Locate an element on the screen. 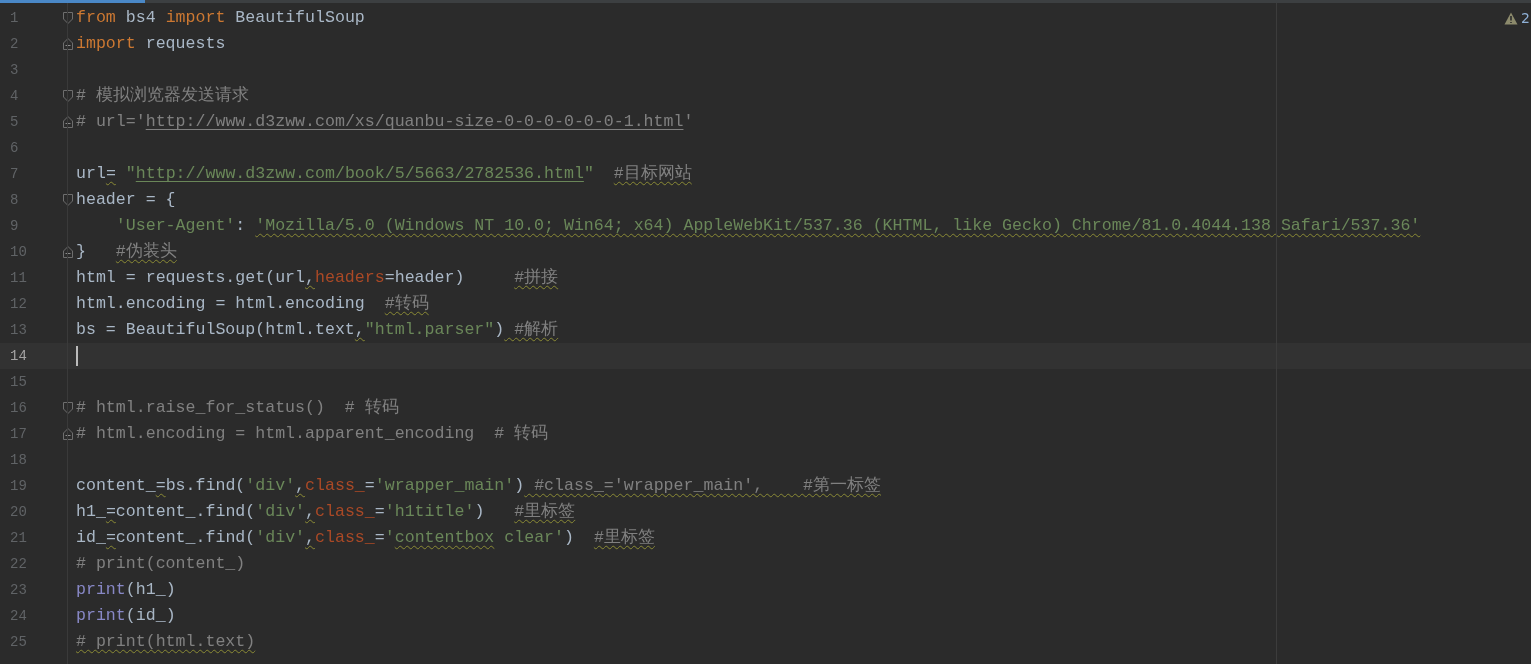 The width and height of the screenshot is (1531, 664). line-number: 24 is located at coordinates (18, 616).